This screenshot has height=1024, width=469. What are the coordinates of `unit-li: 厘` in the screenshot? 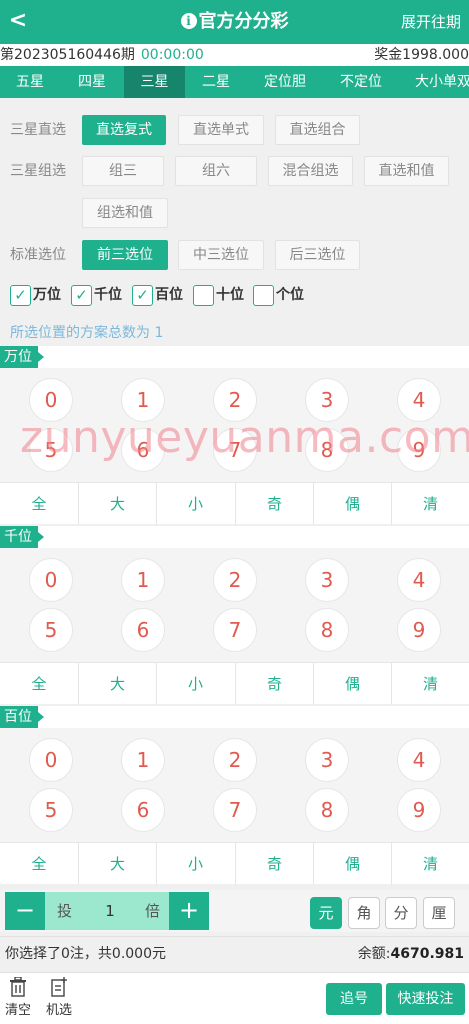 It's located at (439, 913).